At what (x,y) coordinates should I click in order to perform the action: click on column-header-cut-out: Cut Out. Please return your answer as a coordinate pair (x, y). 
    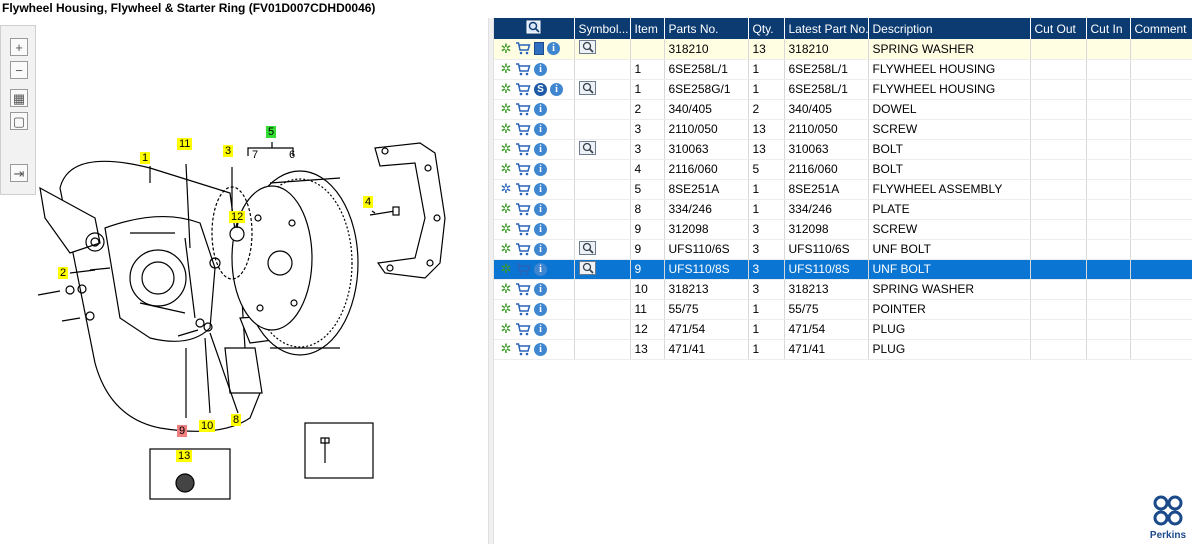
    Looking at the image, I should click on (1058, 28).